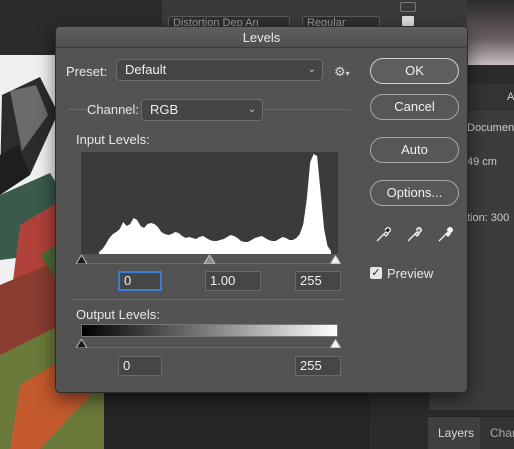 This screenshot has height=449, width=514. I want to click on preset-value: Default, so click(146, 69).